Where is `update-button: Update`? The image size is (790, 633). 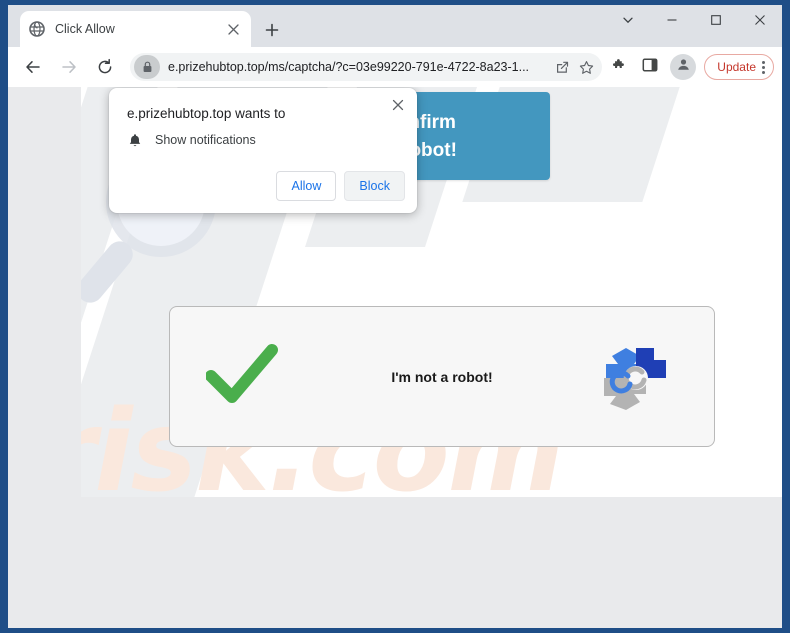 update-button: Update is located at coordinates (739, 67).